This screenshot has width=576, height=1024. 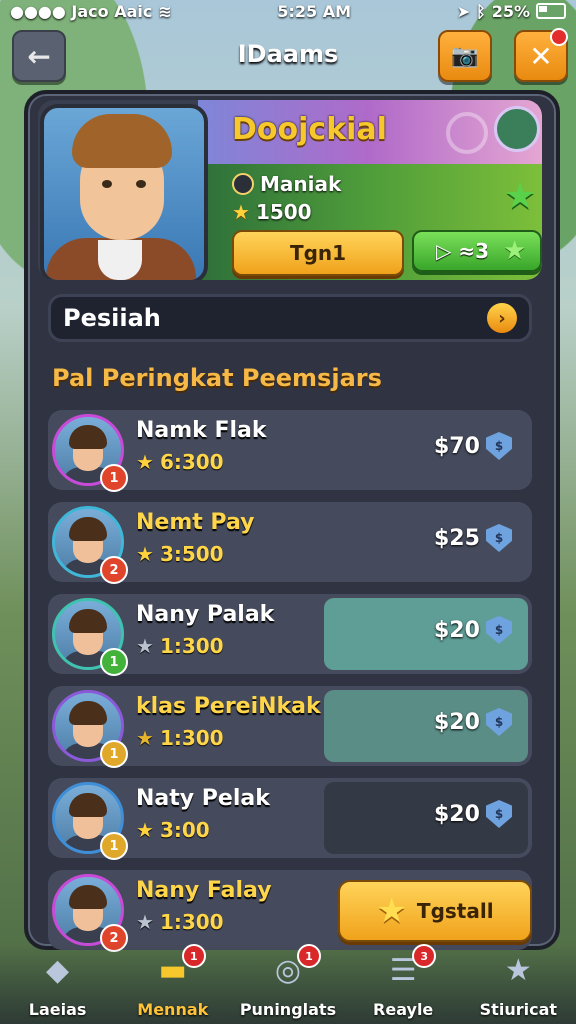 What do you see at coordinates (243, 184) in the screenshot?
I see `clock-icon` at bounding box center [243, 184].